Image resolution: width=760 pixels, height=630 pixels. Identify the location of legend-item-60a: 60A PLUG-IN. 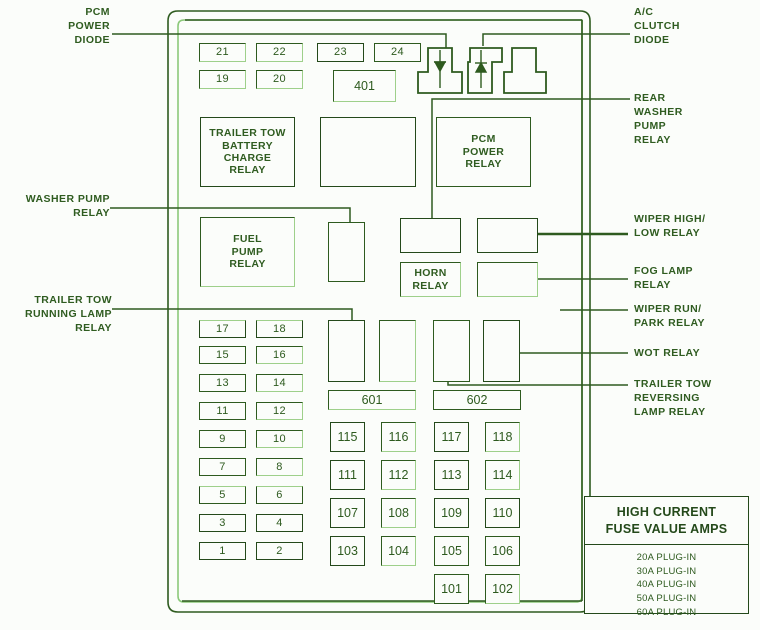
(666, 612).